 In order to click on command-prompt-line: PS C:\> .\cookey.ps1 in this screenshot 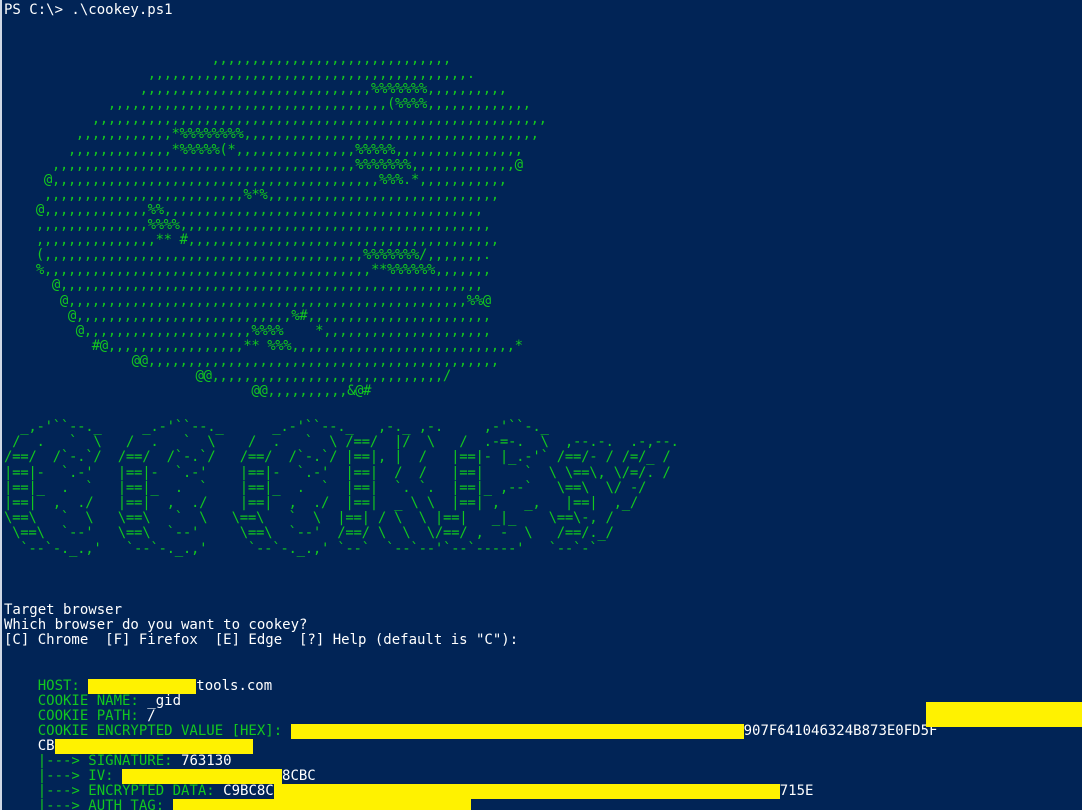, I will do `click(88, 10)`.